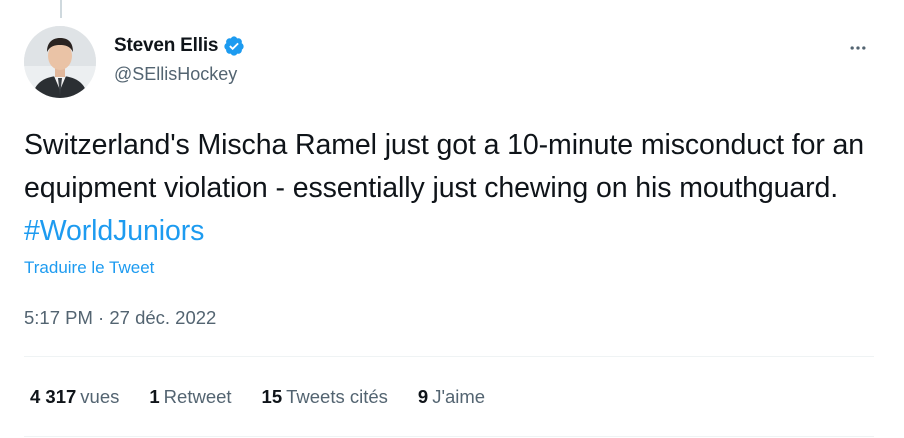  What do you see at coordinates (179, 74) in the screenshot?
I see `author-handle: @SEllisHockey` at bounding box center [179, 74].